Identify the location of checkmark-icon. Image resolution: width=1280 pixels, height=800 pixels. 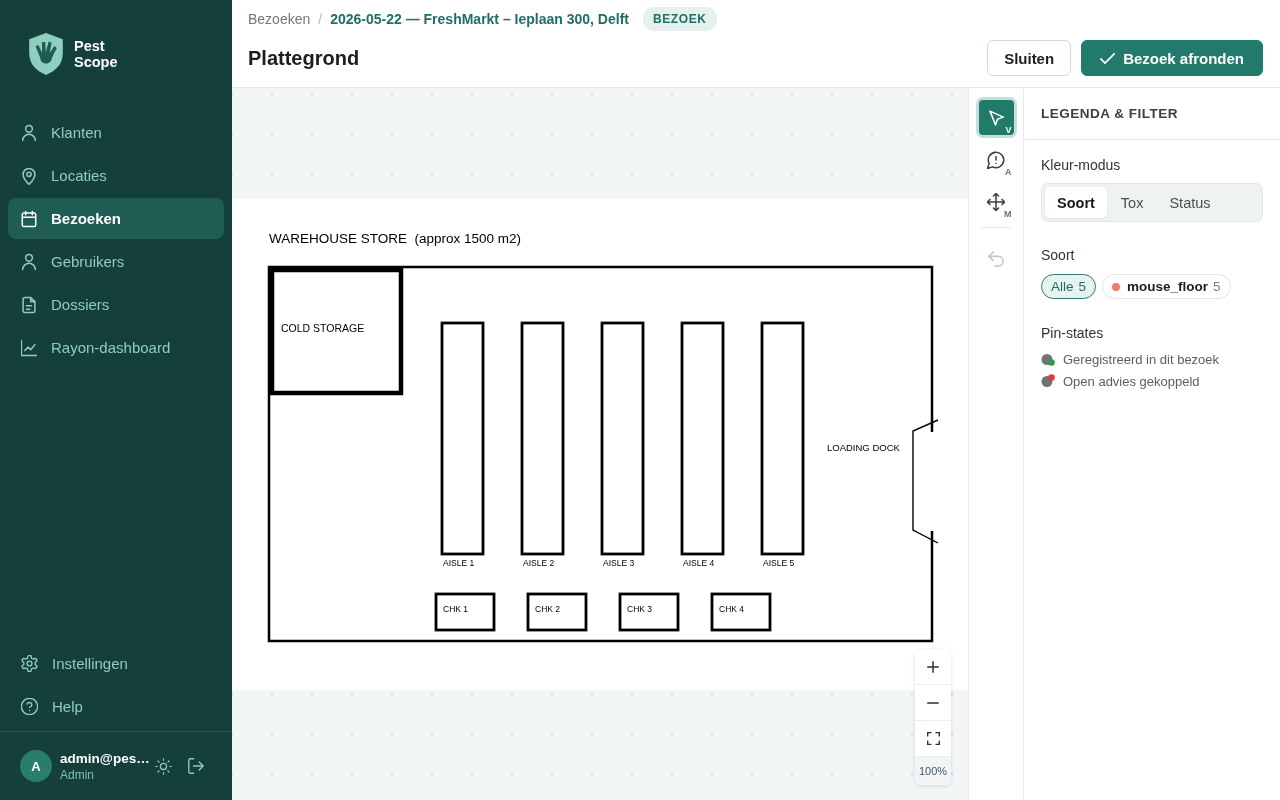
(1108, 58).